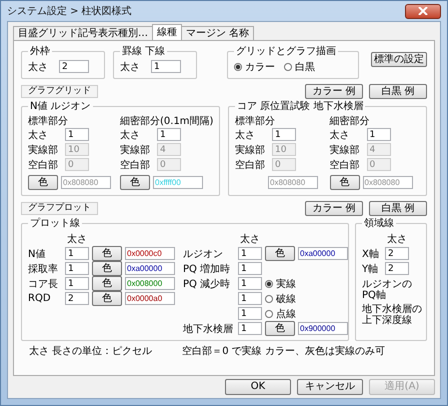 The width and height of the screenshot is (448, 406). I want to click on group-title: 外枠, so click(40, 51).